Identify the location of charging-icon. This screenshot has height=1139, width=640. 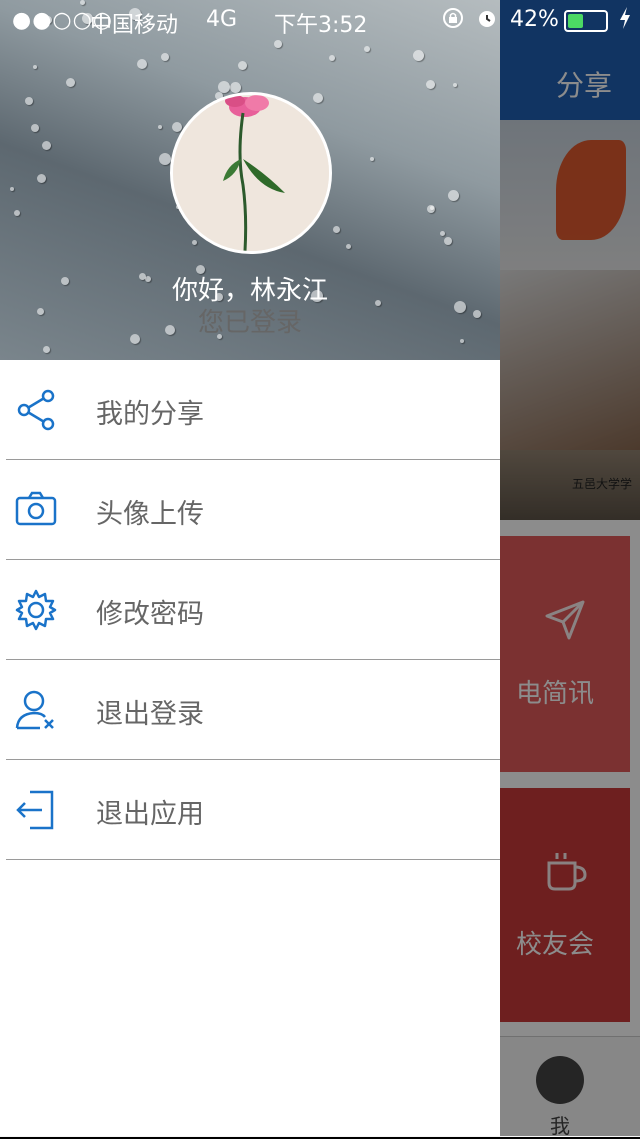
(625, 21).